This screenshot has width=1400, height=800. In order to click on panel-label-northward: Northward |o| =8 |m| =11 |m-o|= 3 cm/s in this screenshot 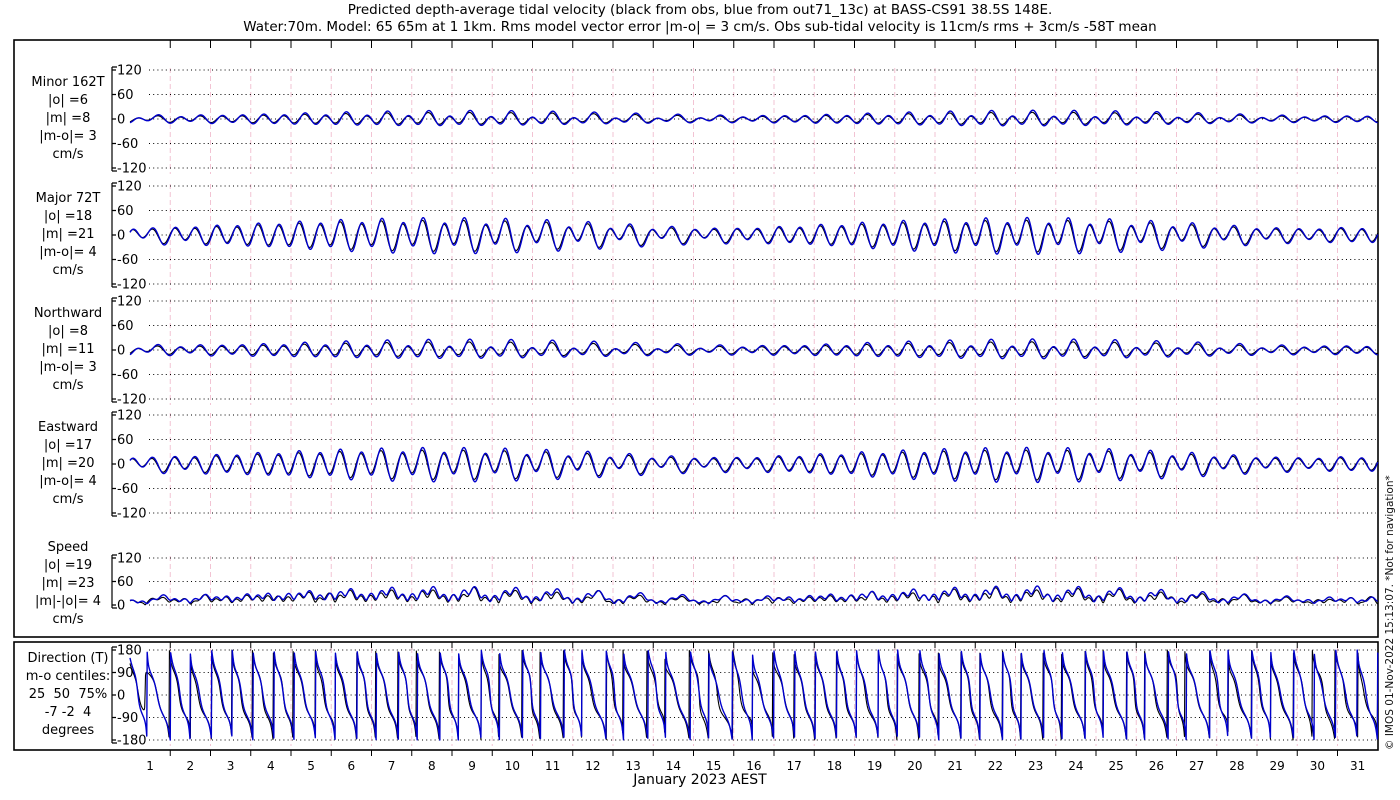, I will do `click(68, 350)`.